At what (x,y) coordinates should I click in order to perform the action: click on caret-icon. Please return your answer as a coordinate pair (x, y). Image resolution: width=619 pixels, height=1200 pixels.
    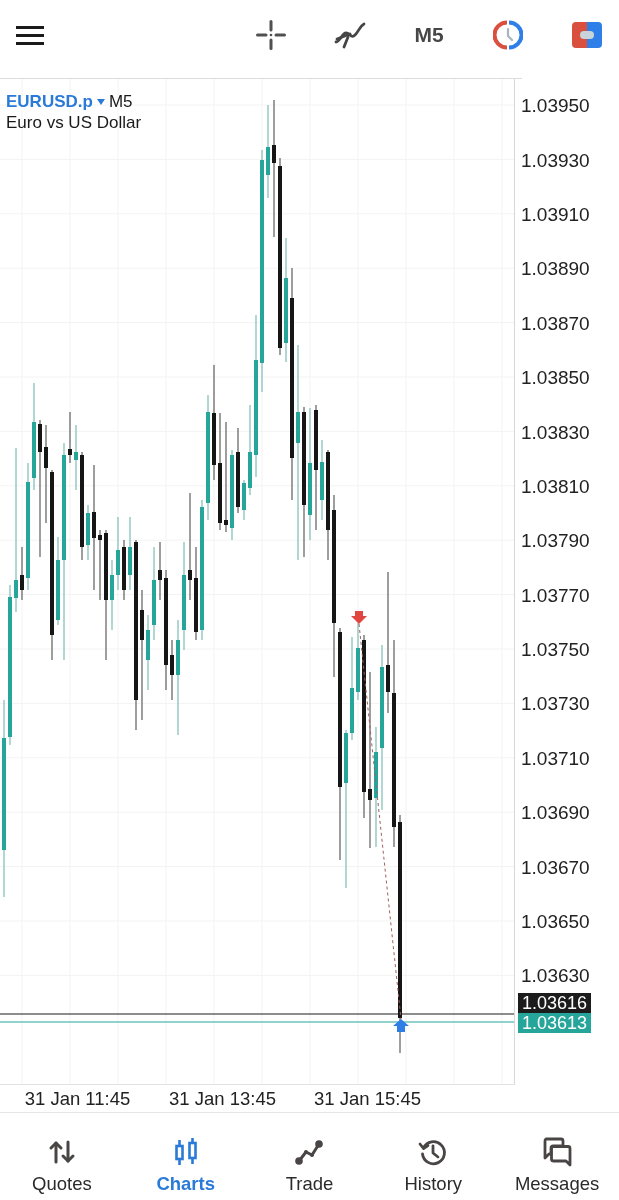
    Looking at the image, I should click on (100, 101).